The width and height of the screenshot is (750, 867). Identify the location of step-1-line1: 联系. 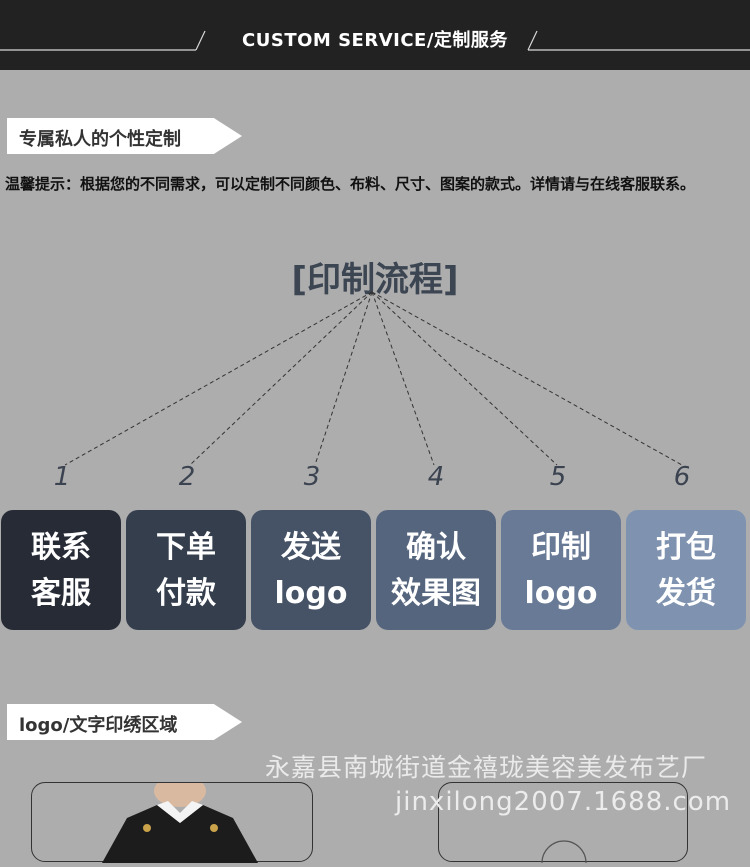
(61, 547).